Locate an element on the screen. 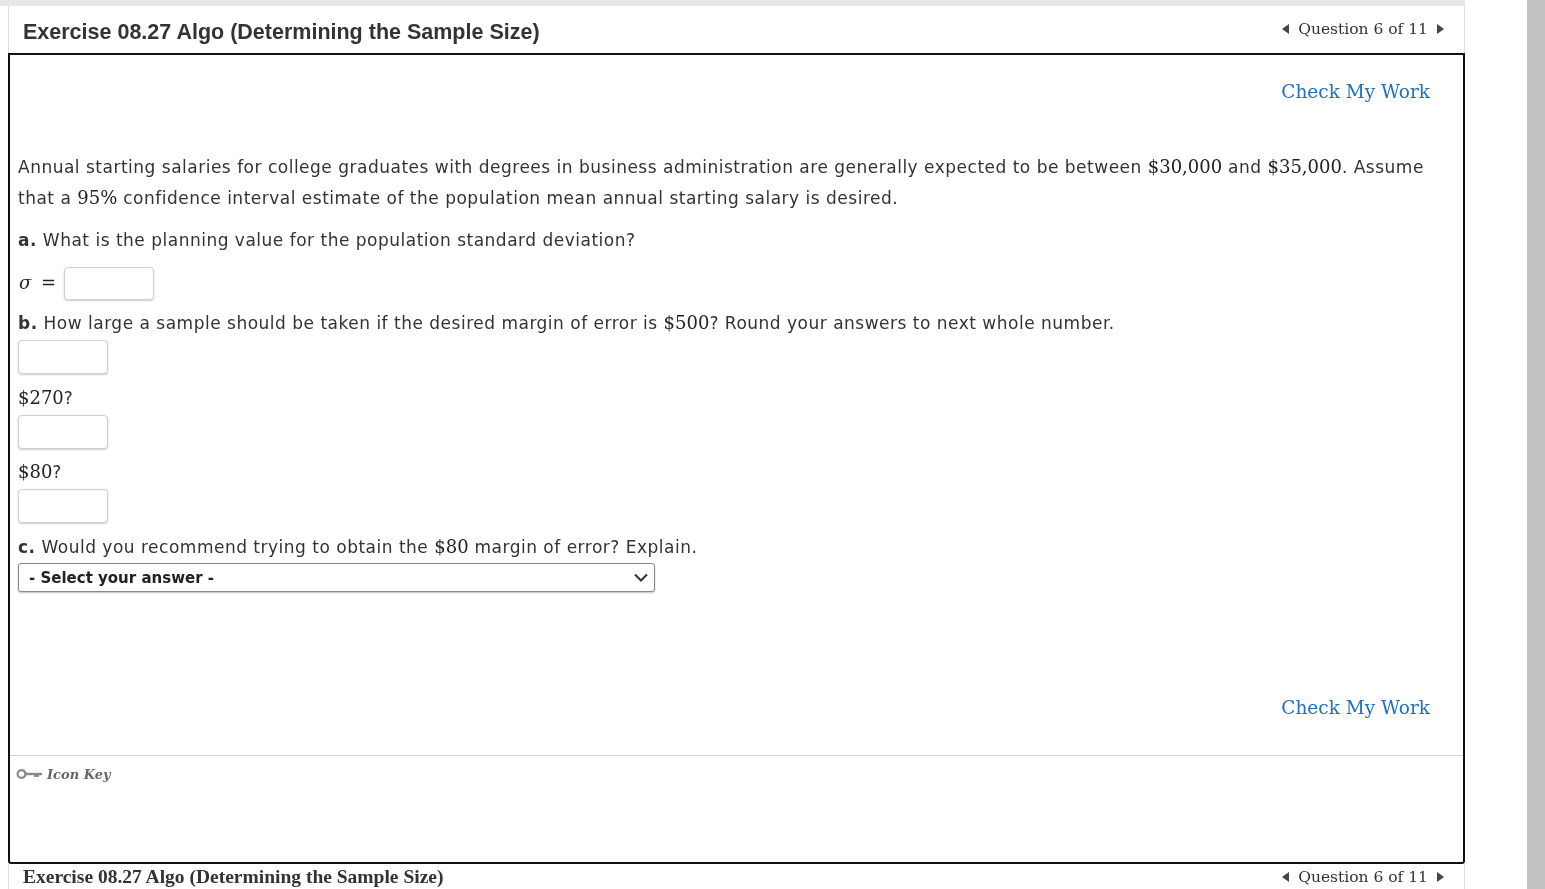 This screenshot has height=889, width=1545. icon-key-link: Icon Key is located at coordinates (79, 774).